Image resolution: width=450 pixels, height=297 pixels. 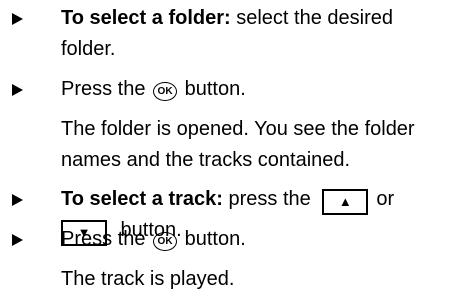 I want to click on step-select-folder-text-line-2: folder., so click(x=88, y=49).